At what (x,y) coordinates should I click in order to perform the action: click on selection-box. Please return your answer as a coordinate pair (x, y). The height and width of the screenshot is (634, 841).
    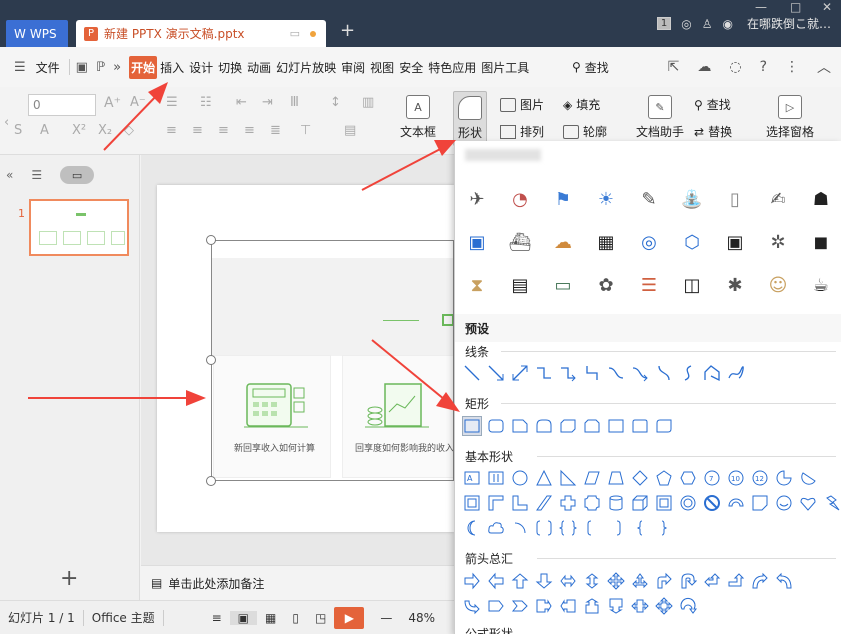
    Looking at the image, I should click on (332, 360).